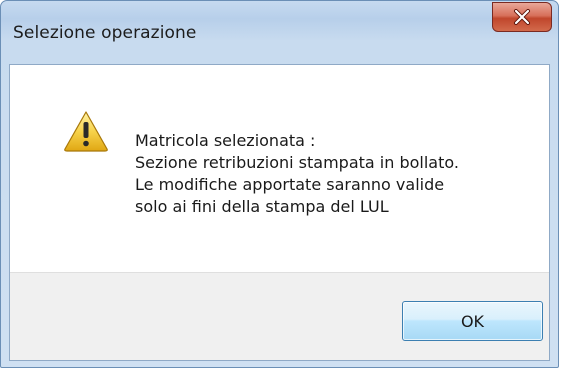 This screenshot has height=370, width=561. I want to click on close-button, so click(522, 17).